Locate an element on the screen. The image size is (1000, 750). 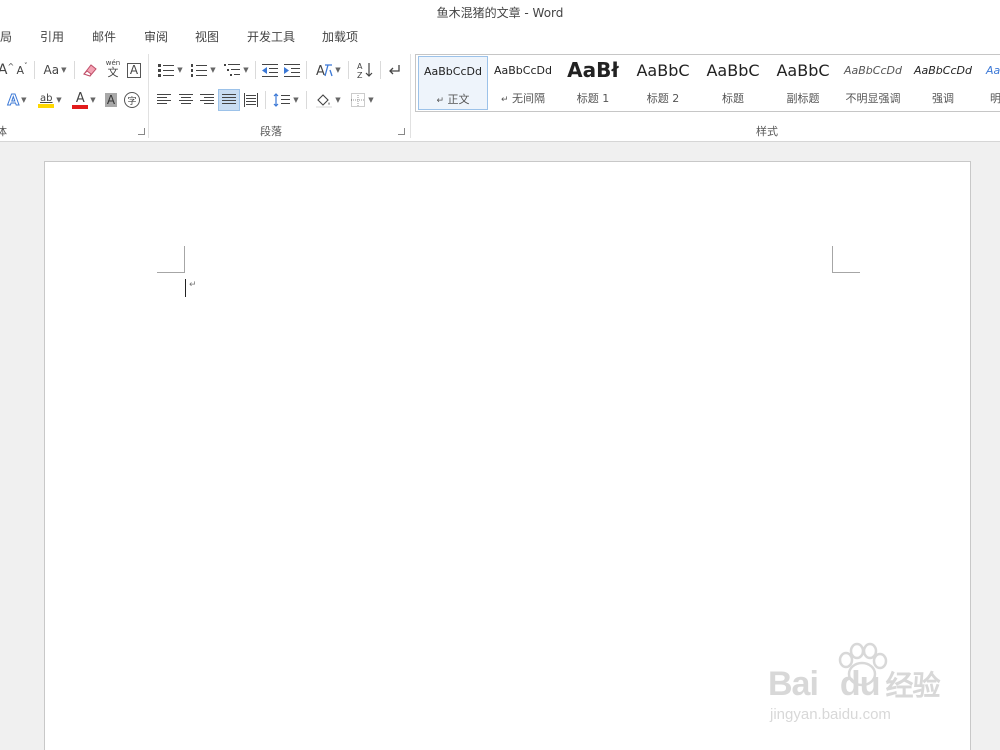
enclose-char-icon: 字 is located at coordinates (132, 100).